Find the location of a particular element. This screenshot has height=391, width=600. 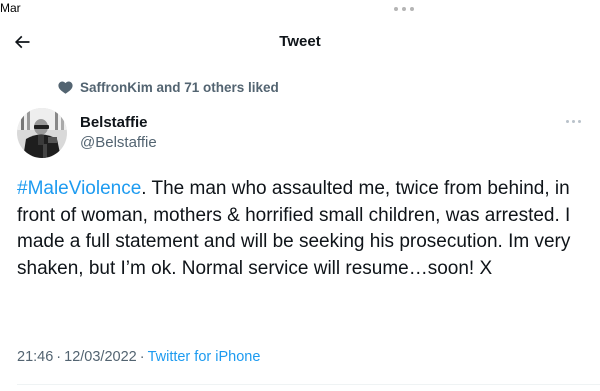

heart-icon is located at coordinates (65, 87).